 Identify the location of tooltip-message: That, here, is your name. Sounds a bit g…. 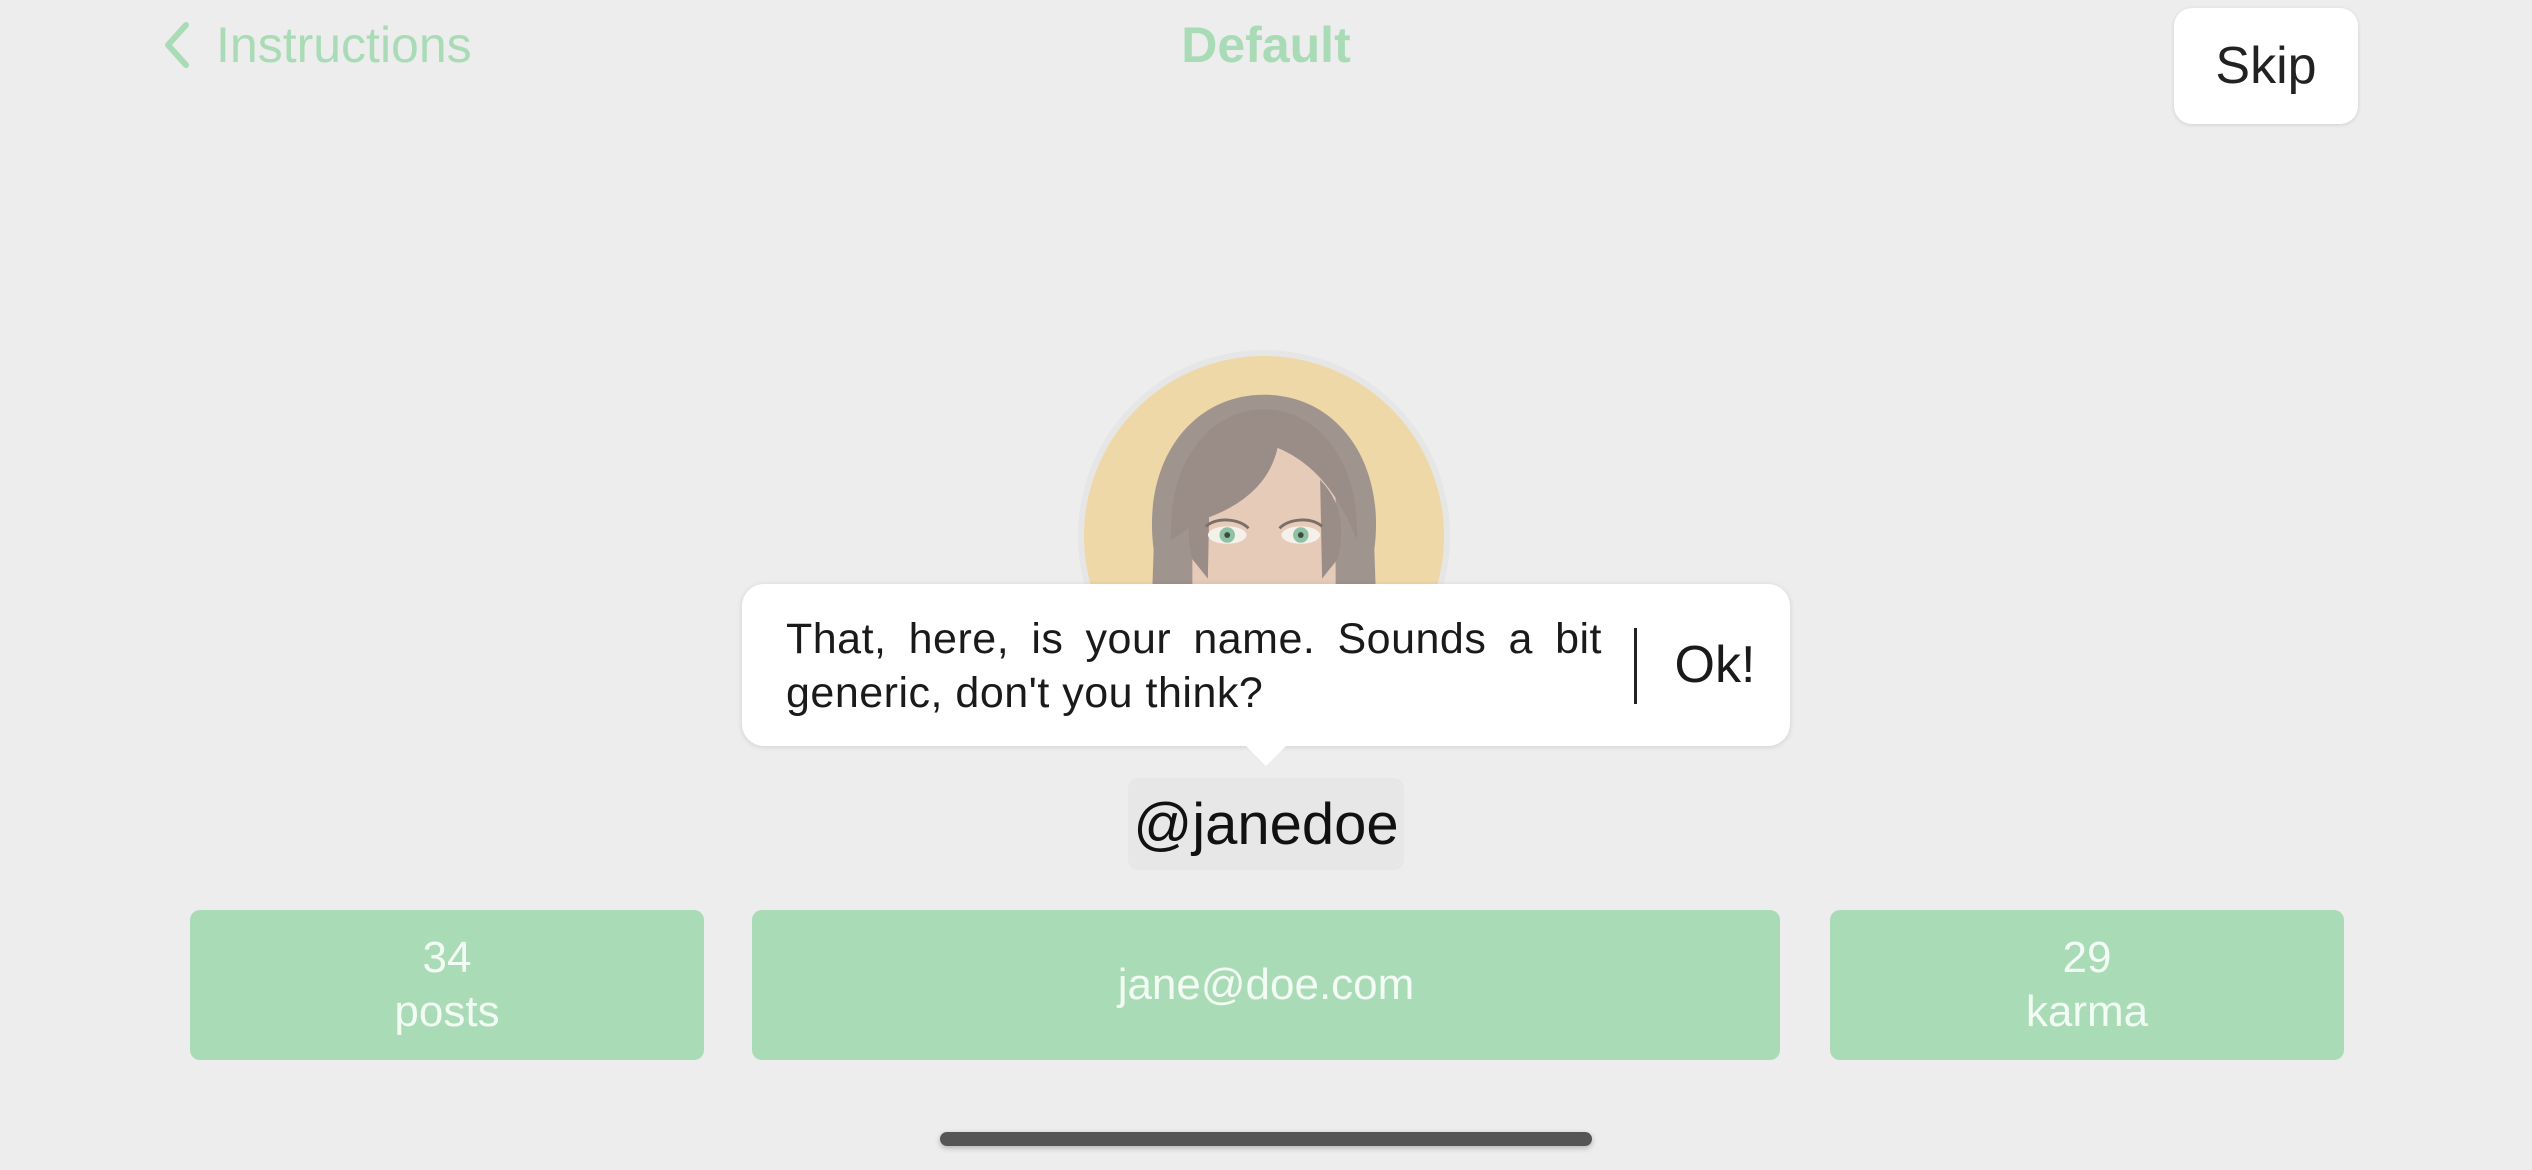
(1194, 666).